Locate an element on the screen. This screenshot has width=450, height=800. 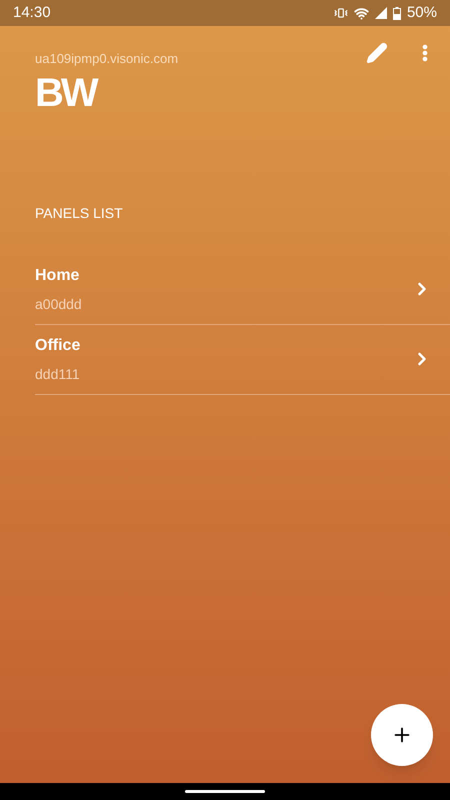
signal-icon is located at coordinates (380, 13).